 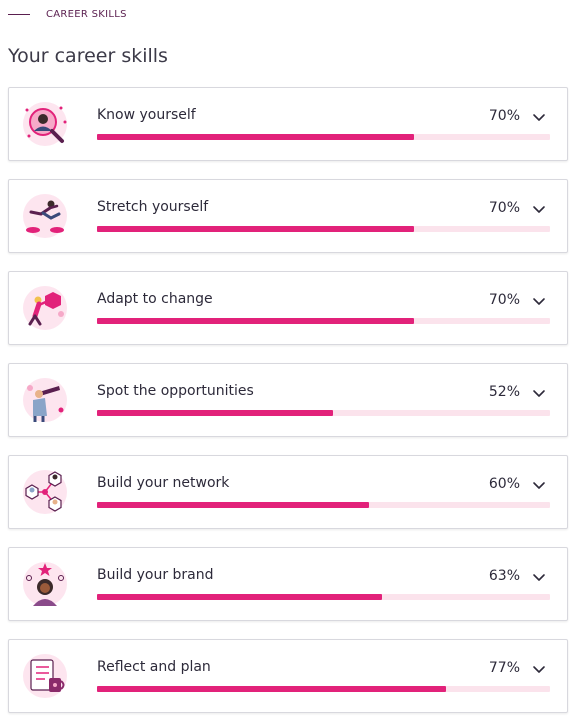 What do you see at coordinates (504, 484) in the screenshot?
I see `skill-percent: 60%` at bounding box center [504, 484].